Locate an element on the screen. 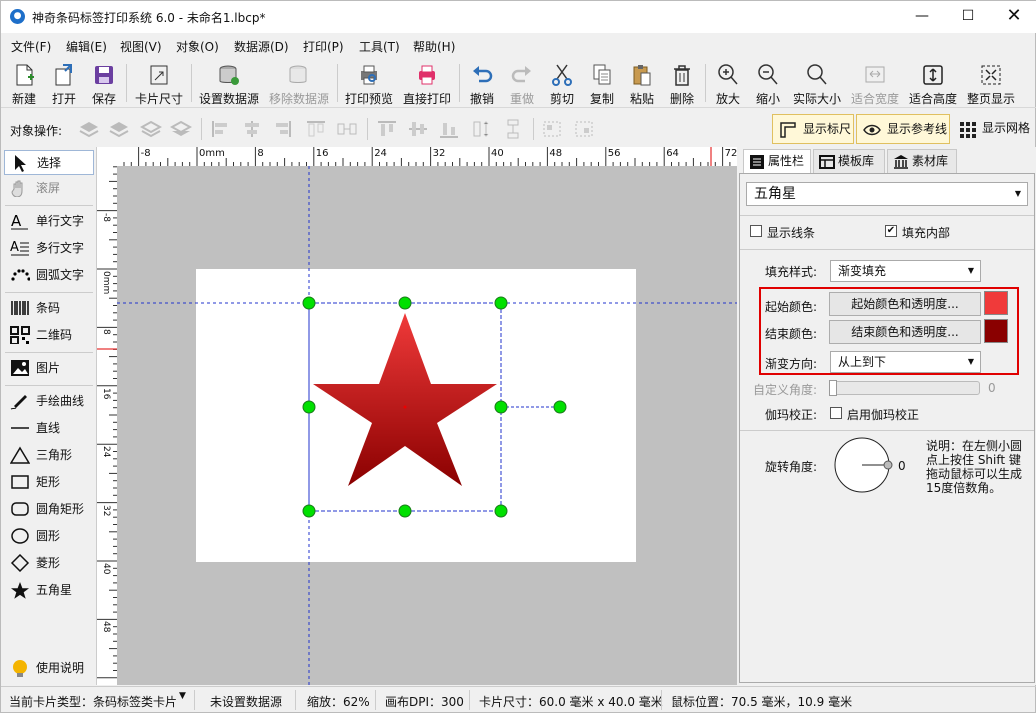  undo-button: 撤销 is located at coordinates (482, 83).